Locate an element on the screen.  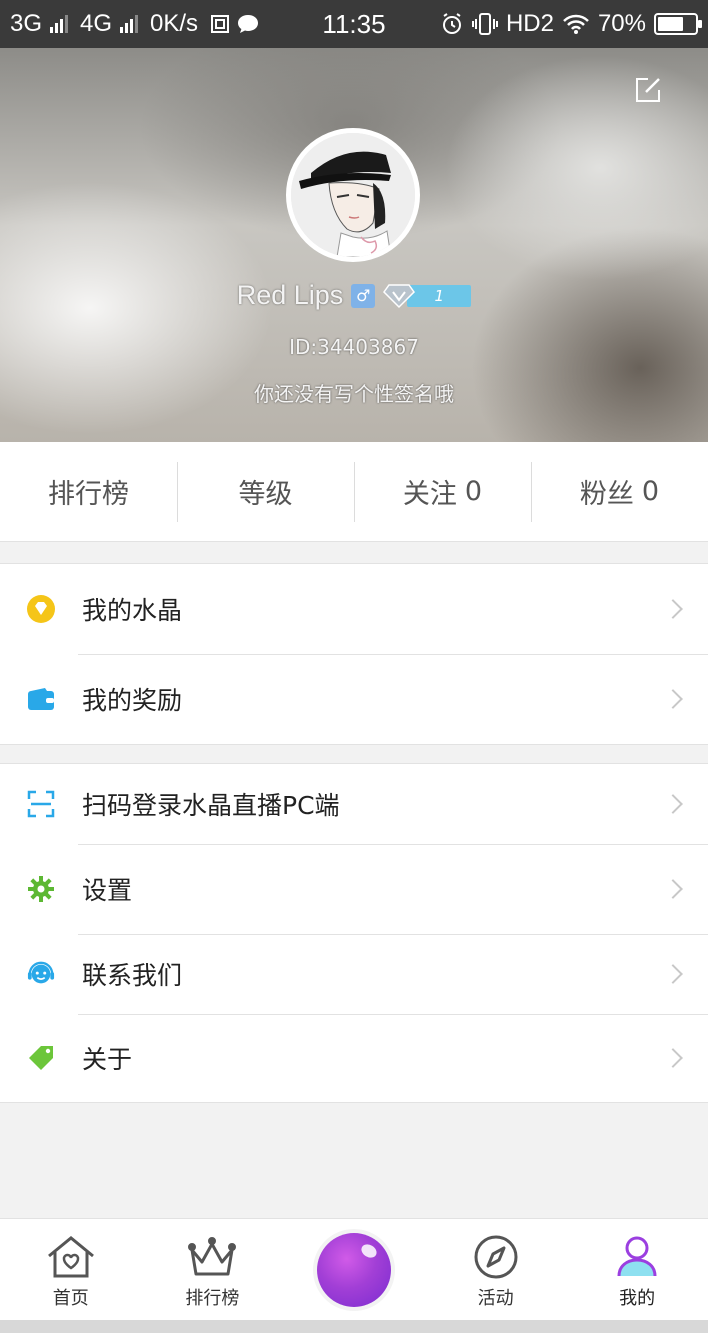
nav-mine: 我的 is located at coordinates (637, 1269).